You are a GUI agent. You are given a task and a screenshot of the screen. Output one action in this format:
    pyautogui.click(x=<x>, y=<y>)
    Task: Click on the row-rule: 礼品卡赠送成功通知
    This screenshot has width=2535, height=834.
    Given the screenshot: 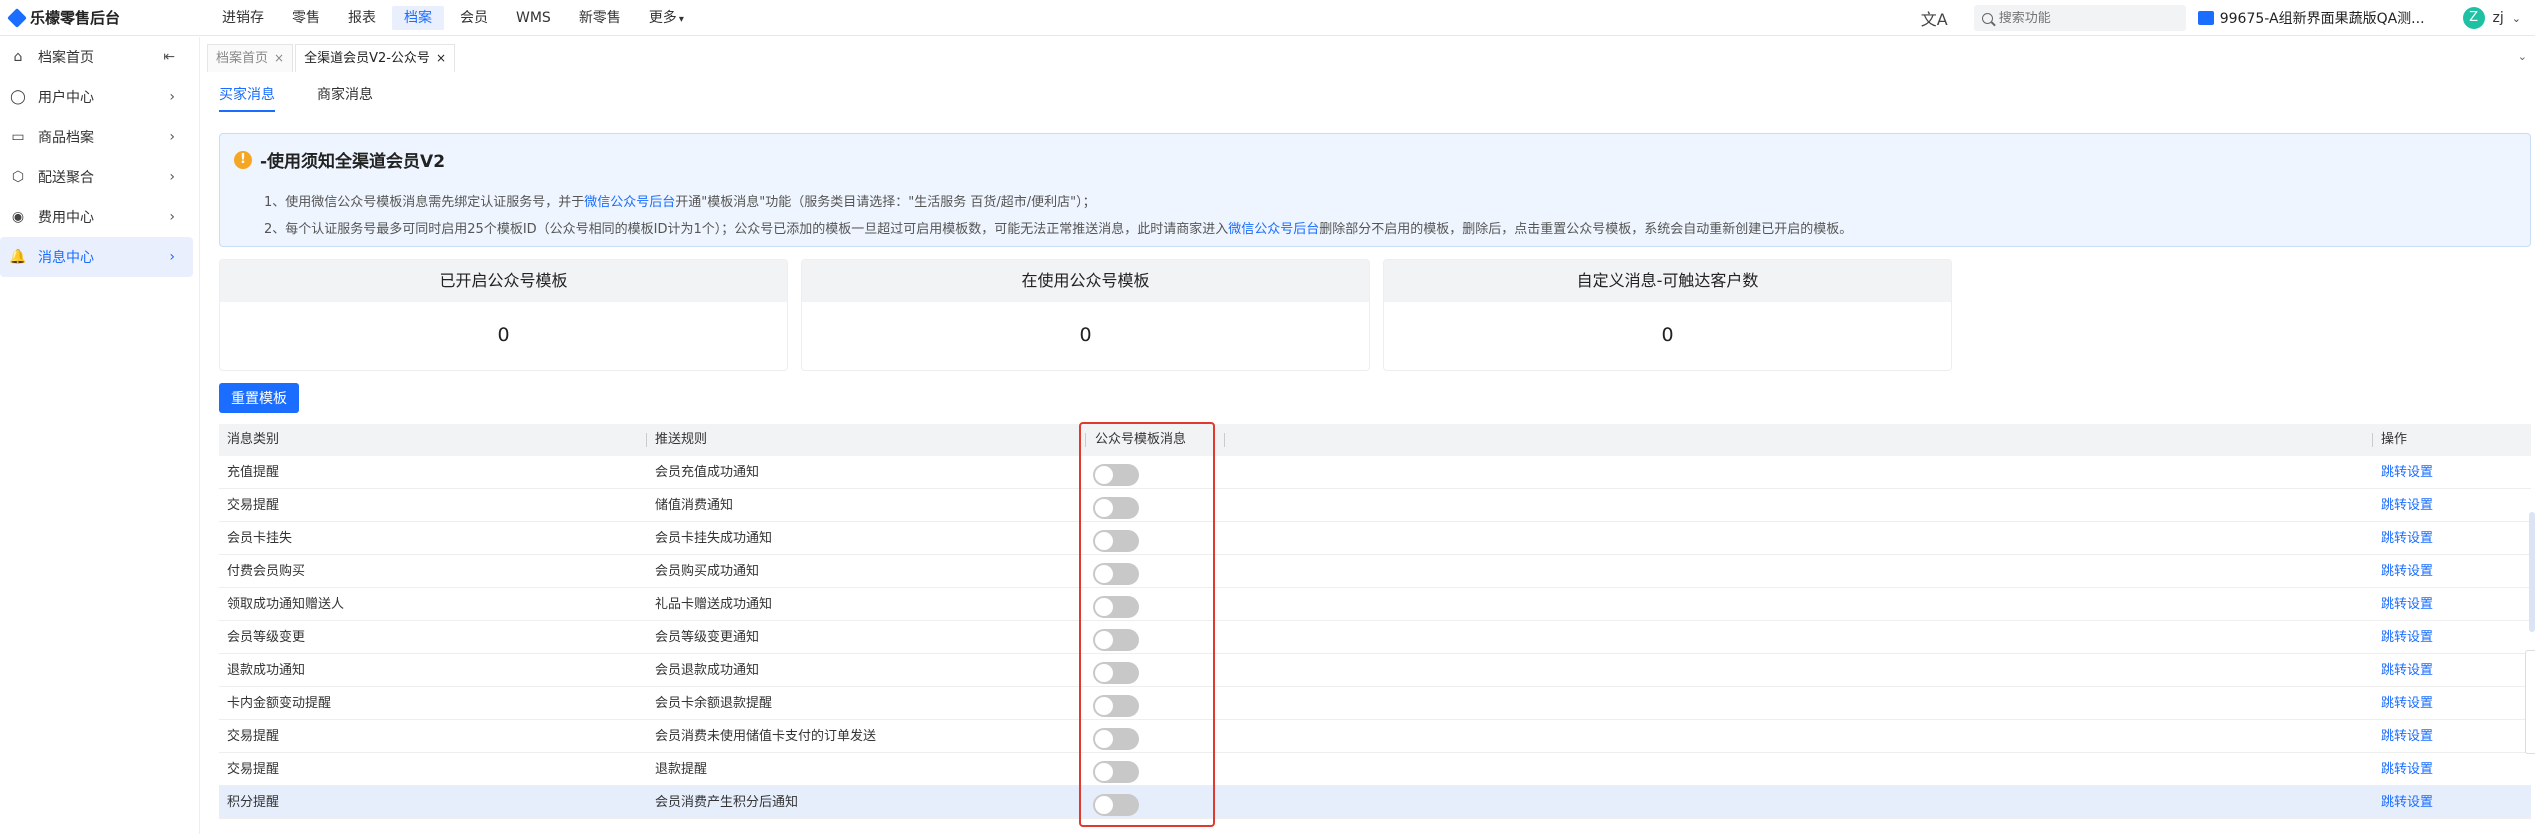 What is the action you would take?
    pyautogui.click(x=714, y=604)
    